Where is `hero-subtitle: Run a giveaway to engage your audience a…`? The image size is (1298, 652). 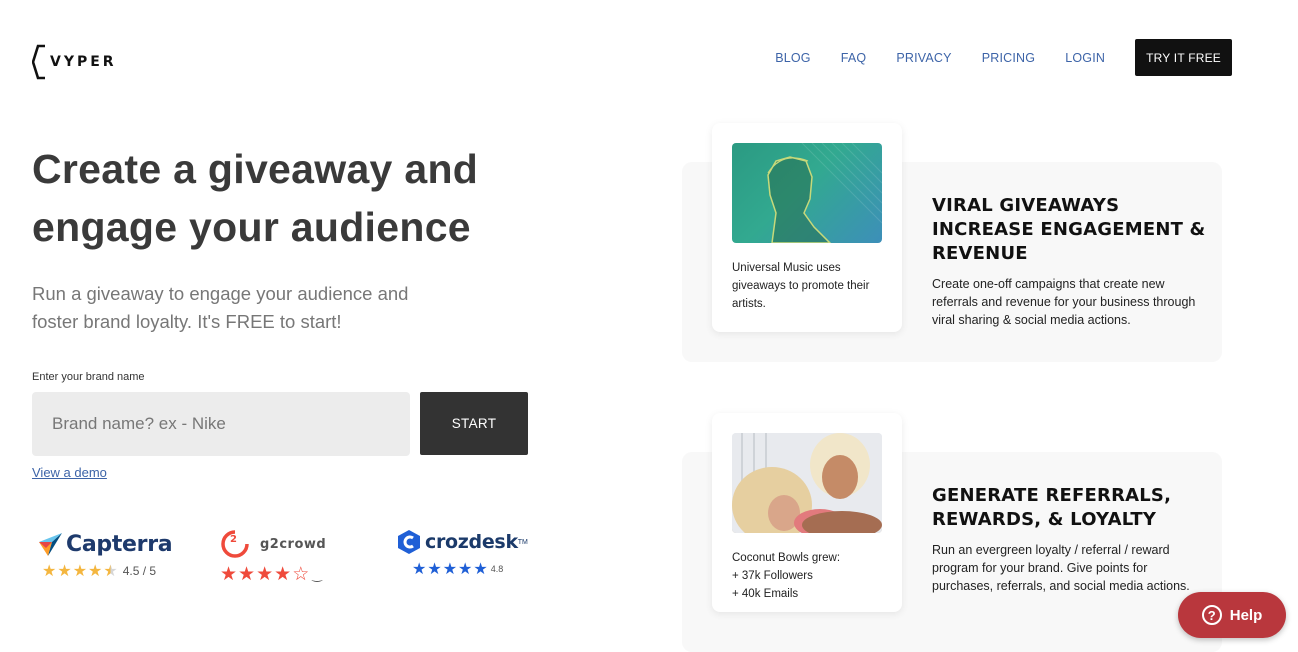
hero-subtitle: Run a giveaway to engage your audience a… is located at coordinates (220, 307).